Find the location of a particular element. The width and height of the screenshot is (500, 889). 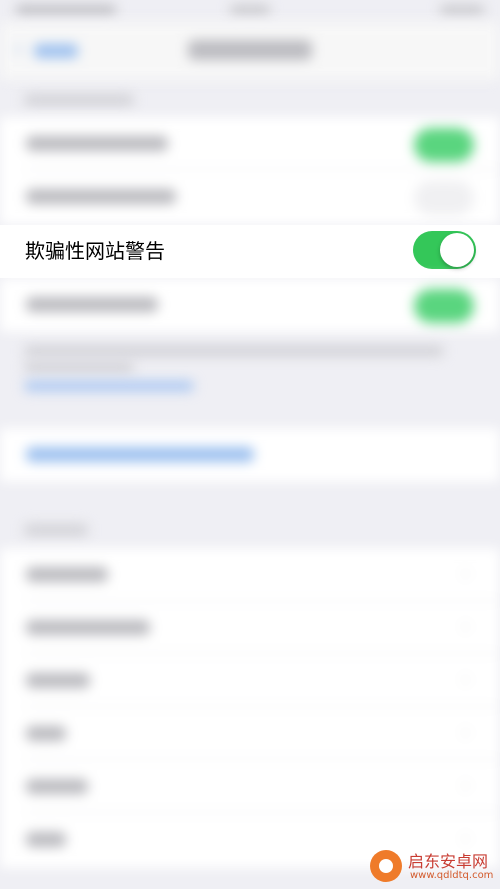

page-title is located at coordinates (250, 50).